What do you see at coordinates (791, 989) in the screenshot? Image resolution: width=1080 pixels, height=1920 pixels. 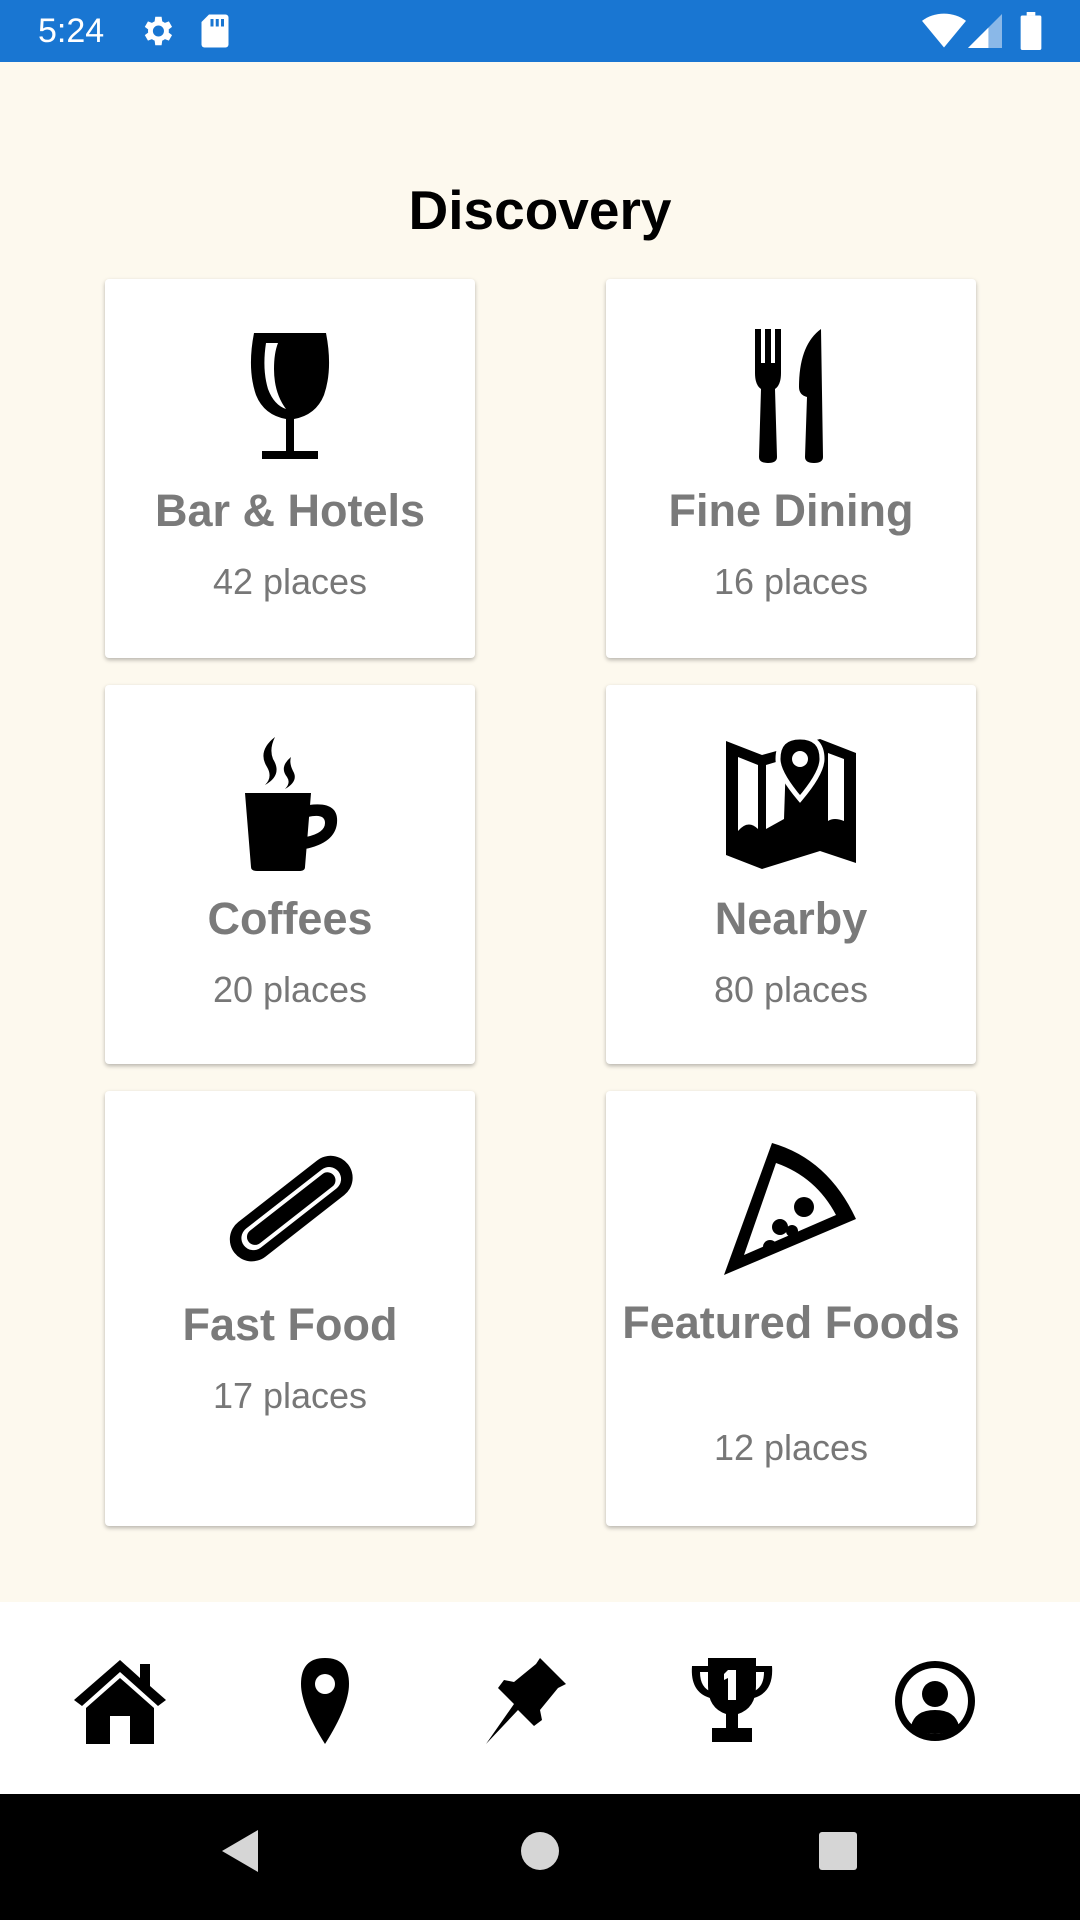 I see `category-count: 80 places` at bounding box center [791, 989].